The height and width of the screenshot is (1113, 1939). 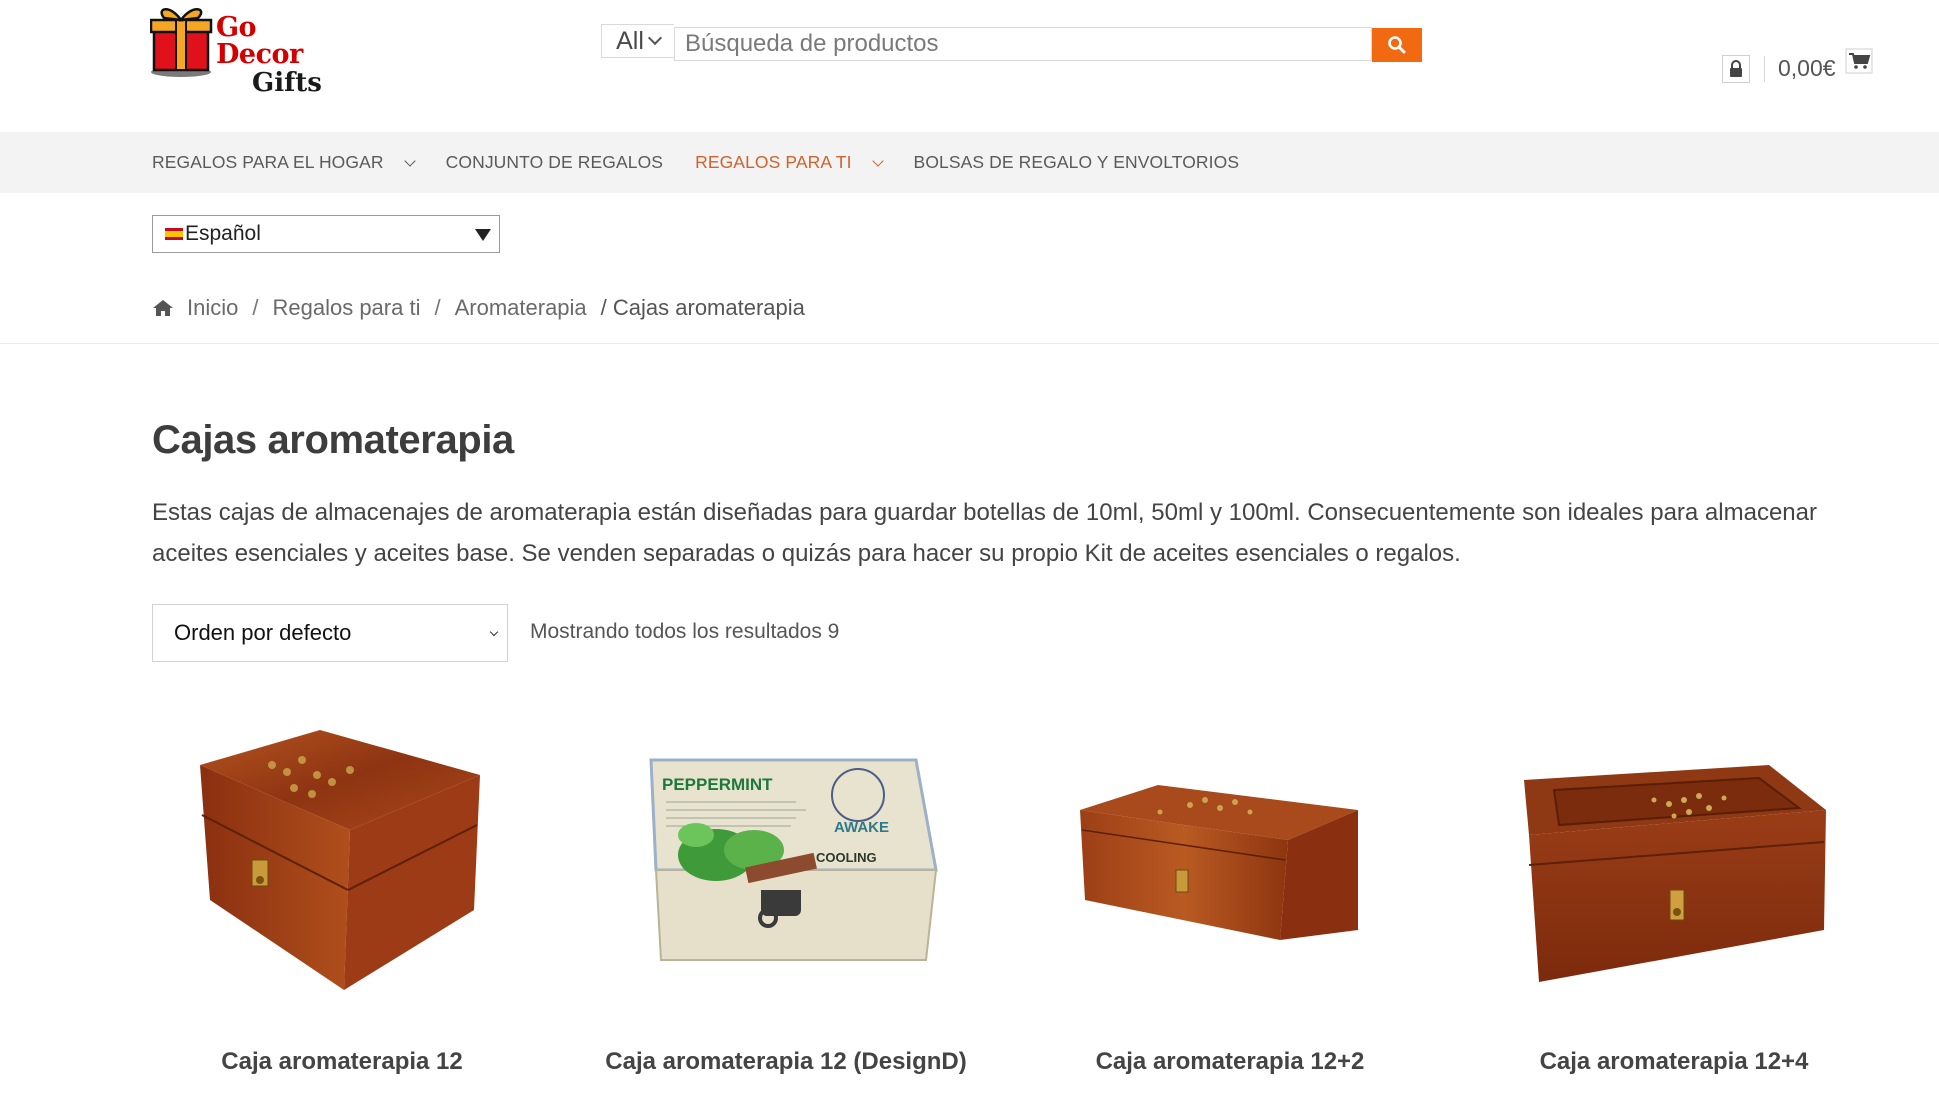 I want to click on breadcrumb-link-regalos-para-ti: Regalos para ti, so click(x=346, y=308).